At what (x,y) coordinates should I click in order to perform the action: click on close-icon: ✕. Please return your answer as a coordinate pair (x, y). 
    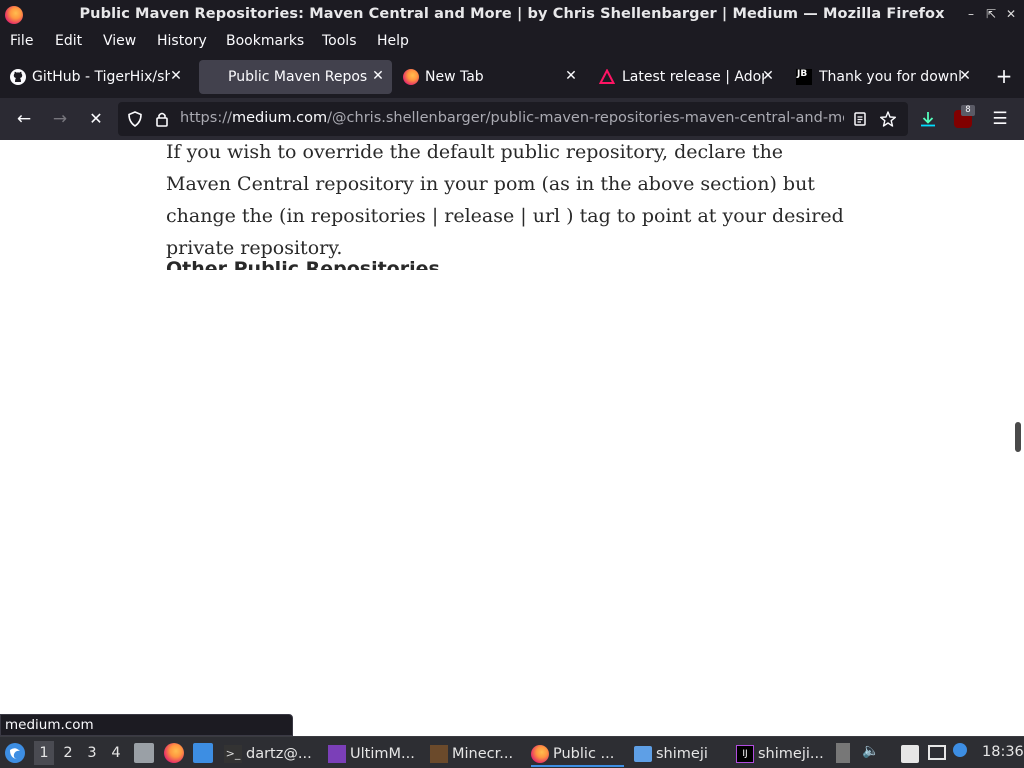
    Looking at the image, I should click on (1011, 14).